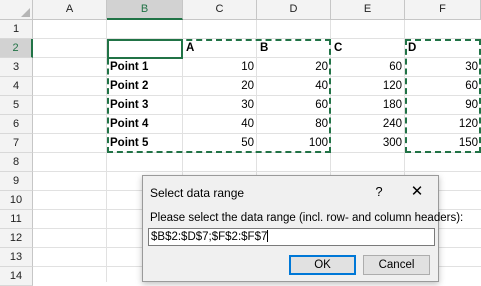 The height and width of the screenshot is (286, 481). Describe the element at coordinates (417, 192) in the screenshot. I see `close-icon: ✕` at that location.